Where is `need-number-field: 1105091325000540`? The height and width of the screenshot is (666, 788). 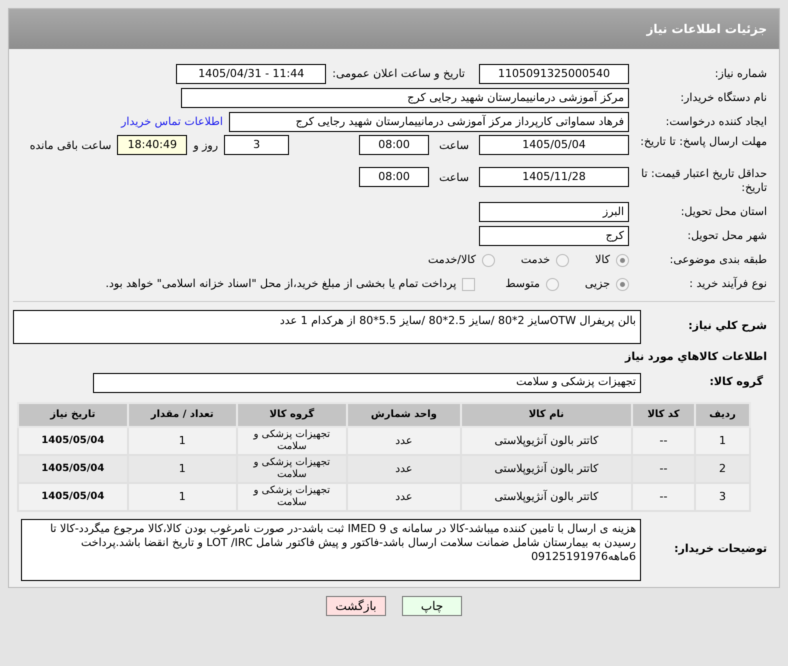 need-number-field: 1105091325000540 is located at coordinates (554, 74).